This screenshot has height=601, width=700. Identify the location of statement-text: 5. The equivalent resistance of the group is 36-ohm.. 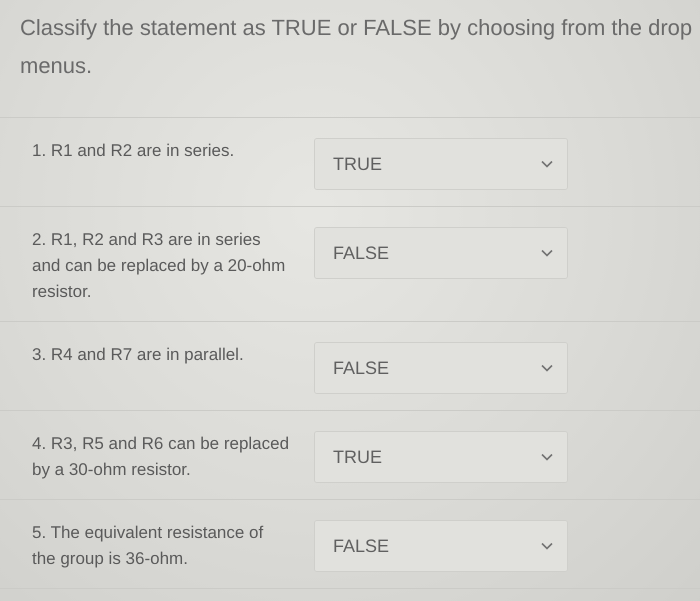
(148, 546).